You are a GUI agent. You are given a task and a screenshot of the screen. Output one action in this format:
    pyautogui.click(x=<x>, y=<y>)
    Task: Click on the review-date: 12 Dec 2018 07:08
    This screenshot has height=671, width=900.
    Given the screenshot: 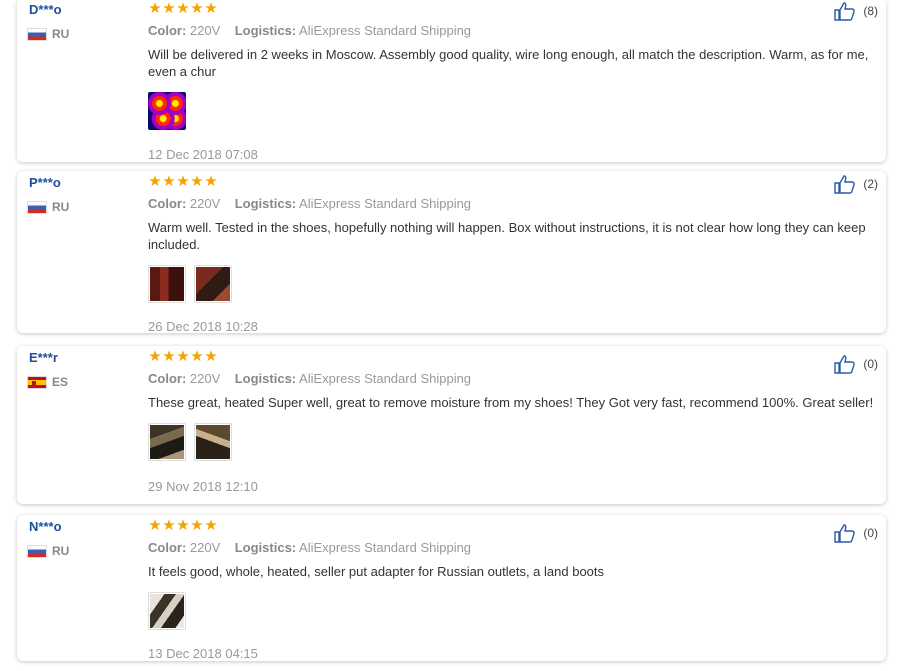 What is the action you would take?
    pyautogui.click(x=203, y=154)
    